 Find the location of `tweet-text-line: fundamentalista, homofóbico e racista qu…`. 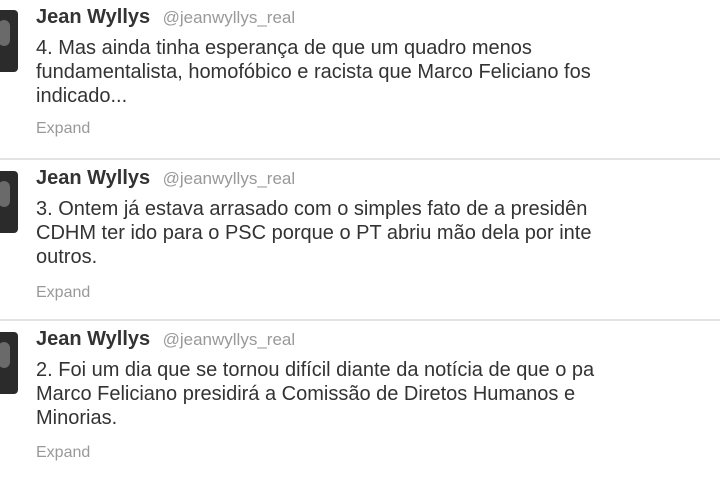

tweet-text-line: fundamentalista, homofóbico e racista qu… is located at coordinates (313, 72).